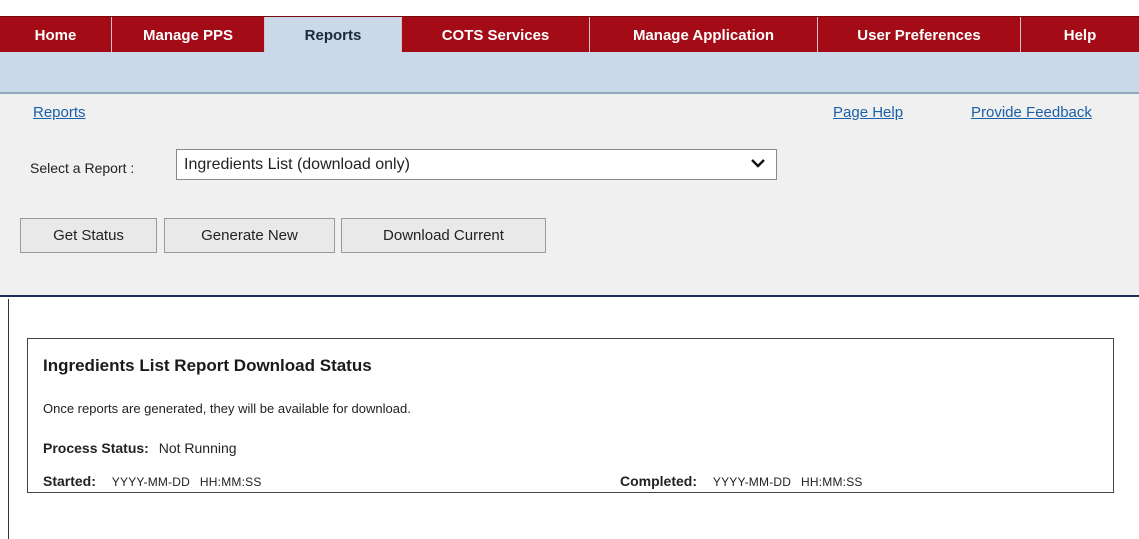  What do you see at coordinates (197, 448) in the screenshot?
I see `process-status-value: Not Running` at bounding box center [197, 448].